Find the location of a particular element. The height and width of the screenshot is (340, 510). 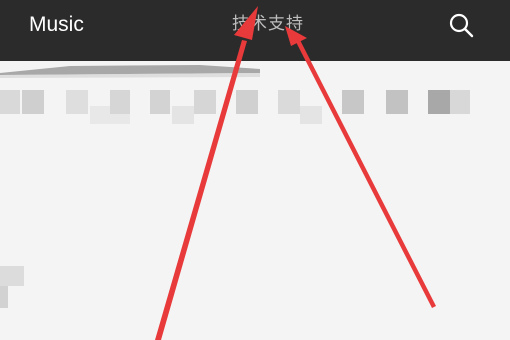

pixelated-list-item is located at coordinates (13, 287).